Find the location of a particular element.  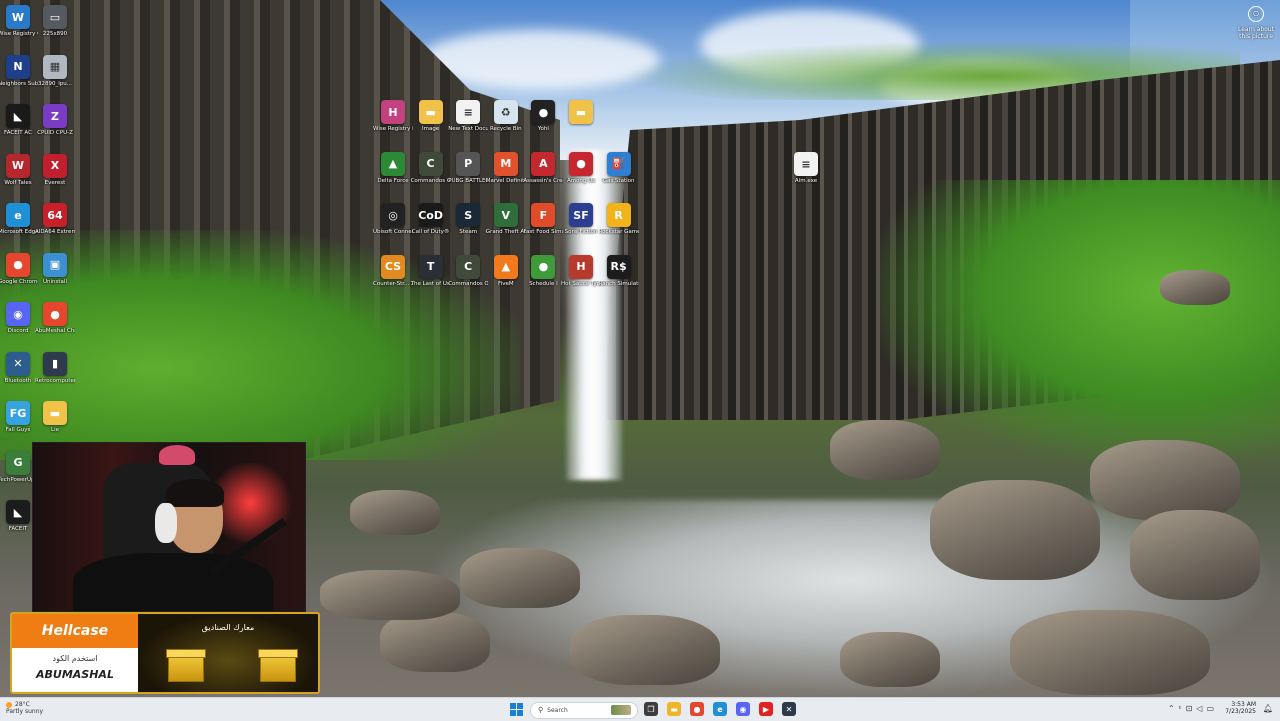

desktop-icon: CS Counter-Str... 2 is located at coordinates (393, 271).